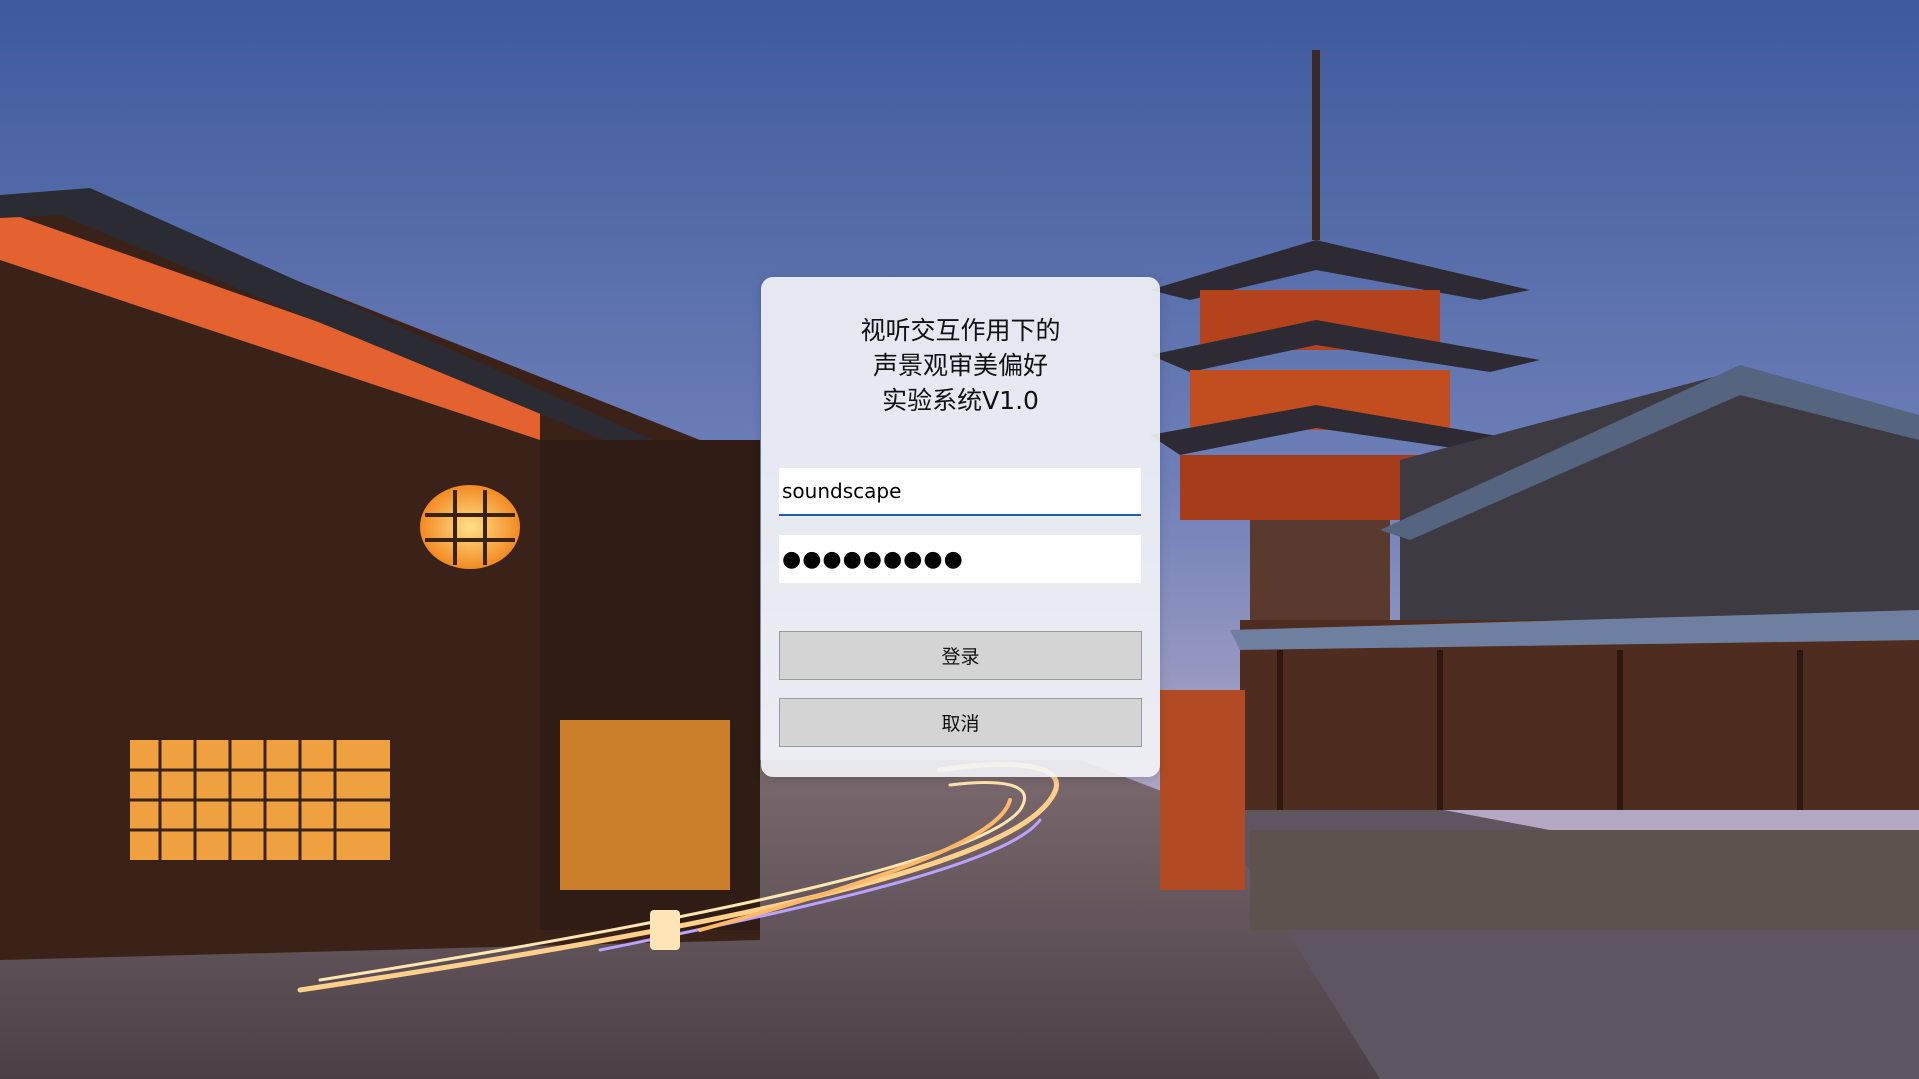 This screenshot has height=1079, width=1919. I want to click on title-line-1: 视听交互作用下的, so click(960, 330).